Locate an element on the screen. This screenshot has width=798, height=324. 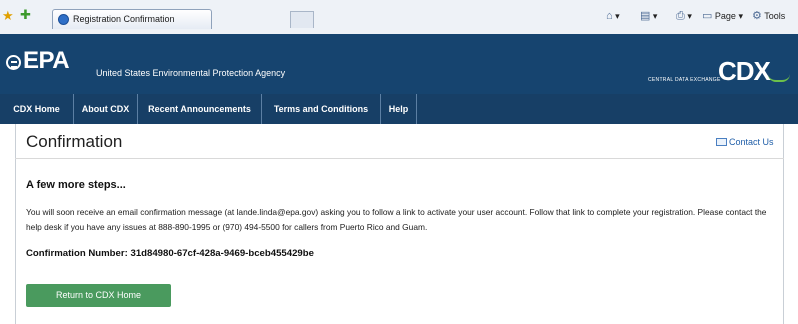
return-to-cdx-home-button: Return to CDX Home is located at coordinates (98, 295).